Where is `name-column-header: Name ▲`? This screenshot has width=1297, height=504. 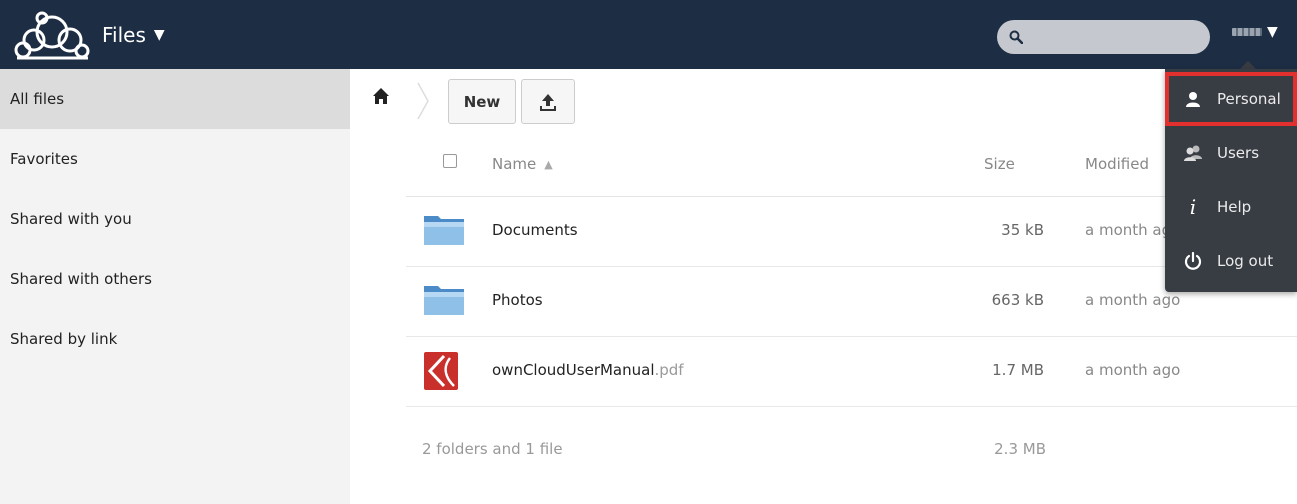
name-column-header: Name ▲ is located at coordinates (522, 164).